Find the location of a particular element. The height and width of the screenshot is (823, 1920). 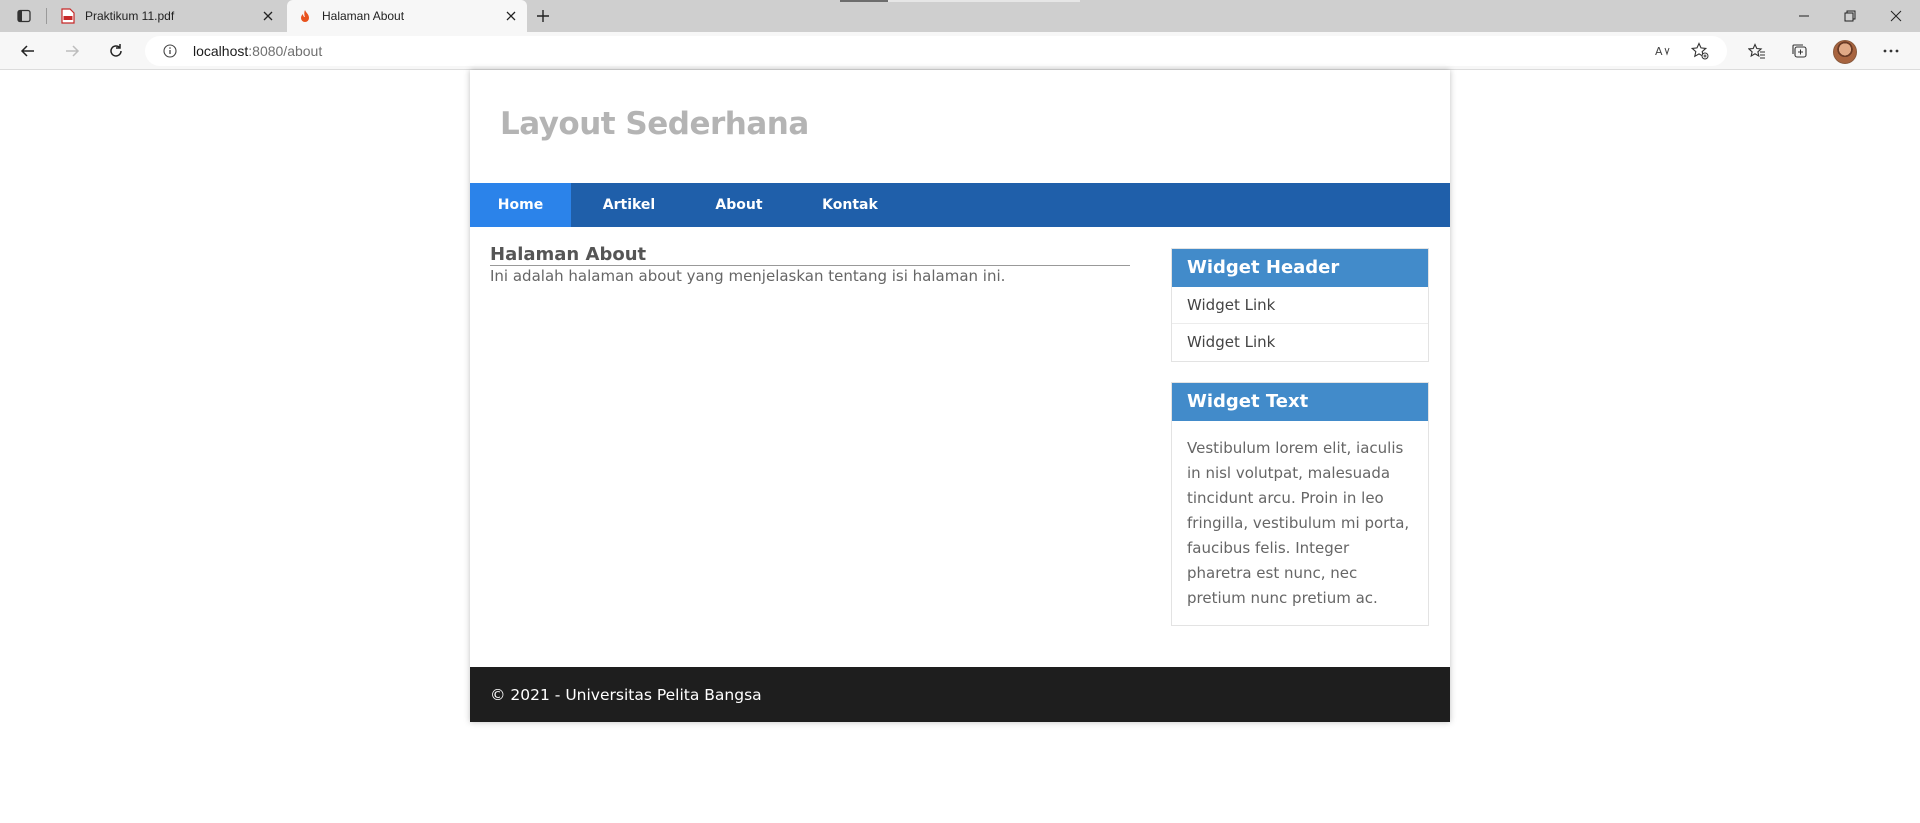

svg-text: A is located at coordinates (1659, 51).